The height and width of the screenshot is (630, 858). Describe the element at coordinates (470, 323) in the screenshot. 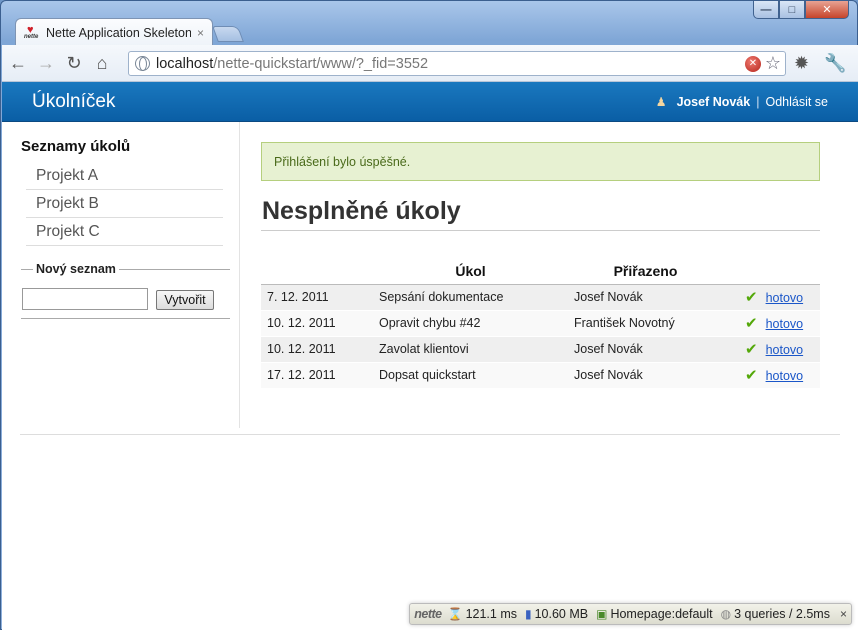

I see `task-name: Opravit chybu #42` at that location.